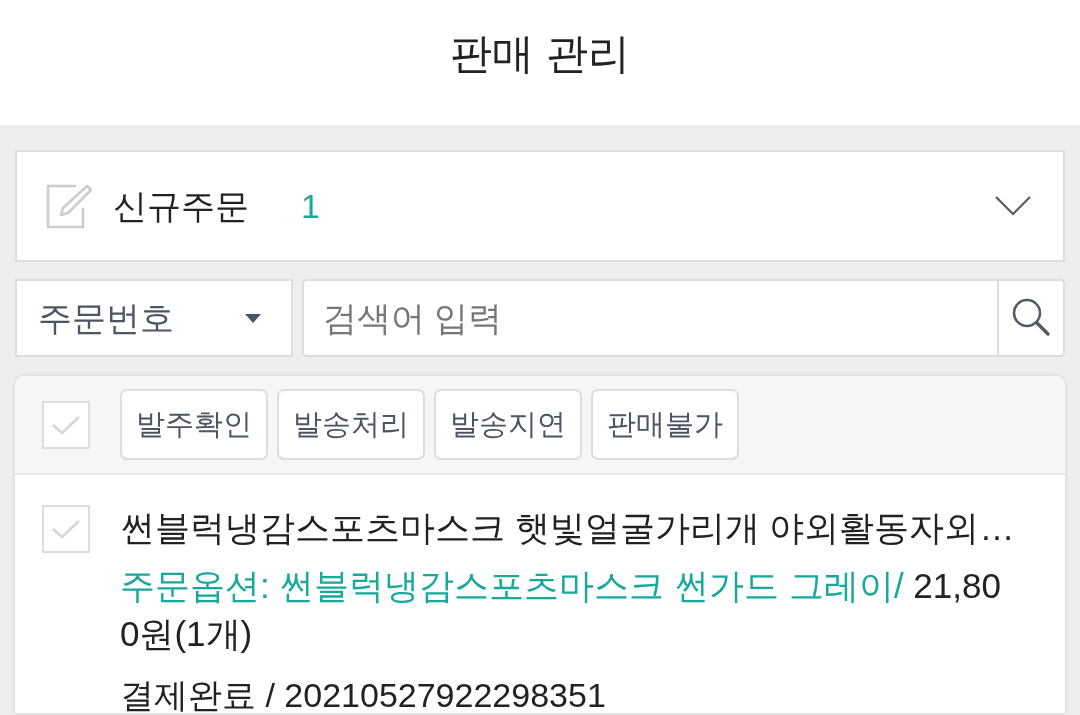  Describe the element at coordinates (561, 610) in the screenshot. I see `option-price-text: 주문옵션: 썬블럭냉감스포츠마스크 썬가드 그레이/ 21,800원(1개)` at that location.